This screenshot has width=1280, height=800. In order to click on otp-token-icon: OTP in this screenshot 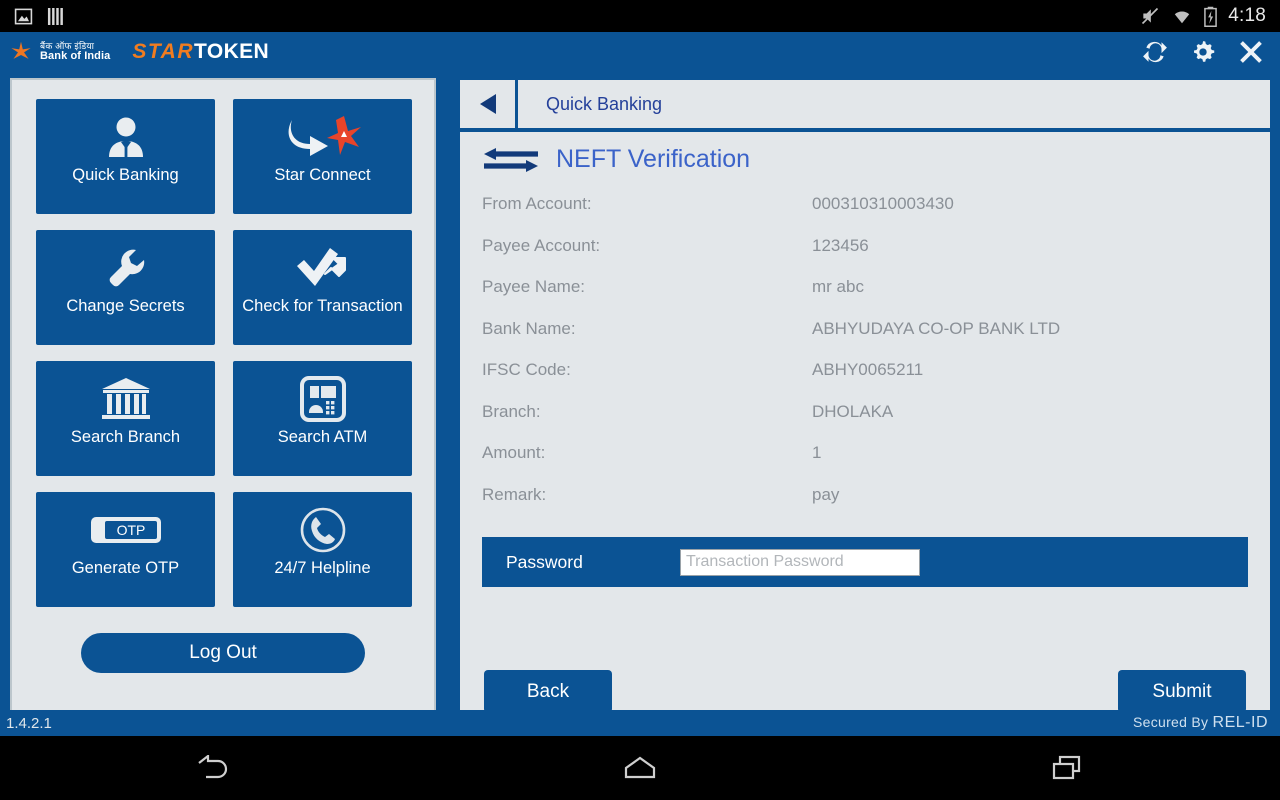, I will do `click(126, 530)`.